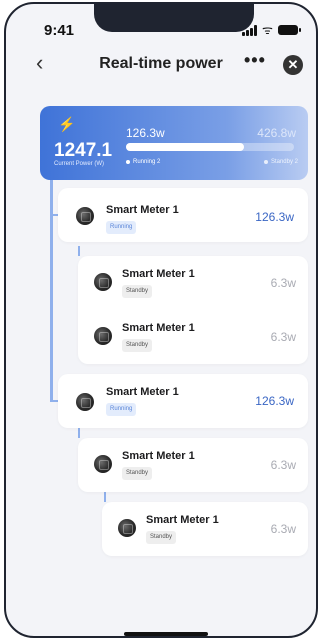  I want to click on page-title: Real-time power, so click(161, 63).